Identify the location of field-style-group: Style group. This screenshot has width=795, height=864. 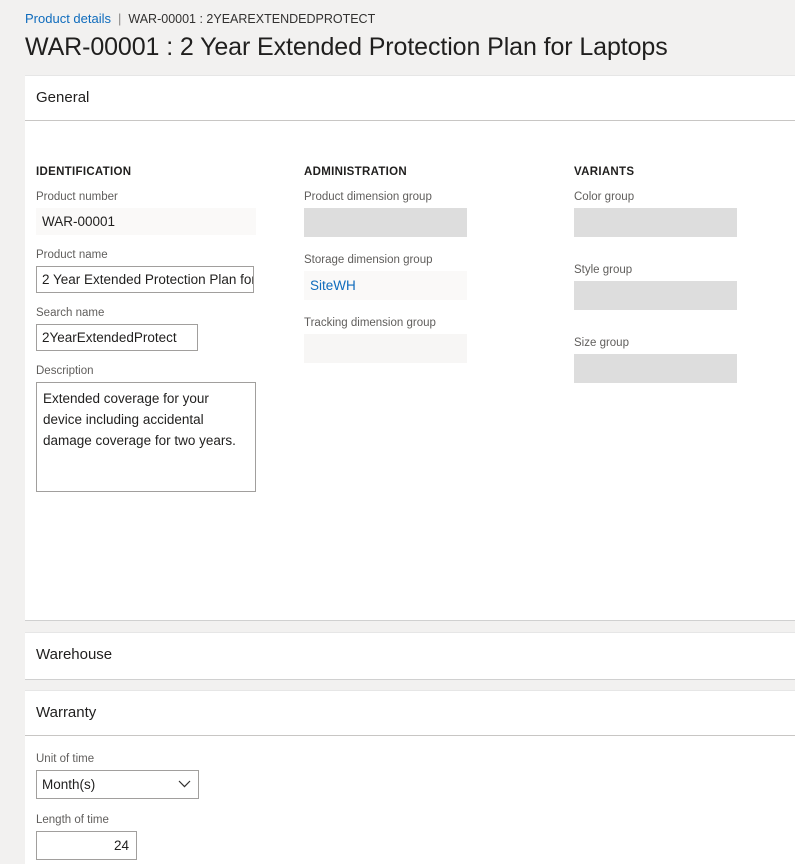
(666, 286).